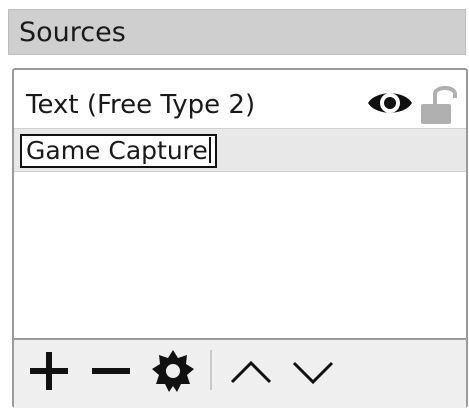  What do you see at coordinates (72, 32) in the screenshot?
I see `dock-title: Sources` at bounding box center [72, 32].